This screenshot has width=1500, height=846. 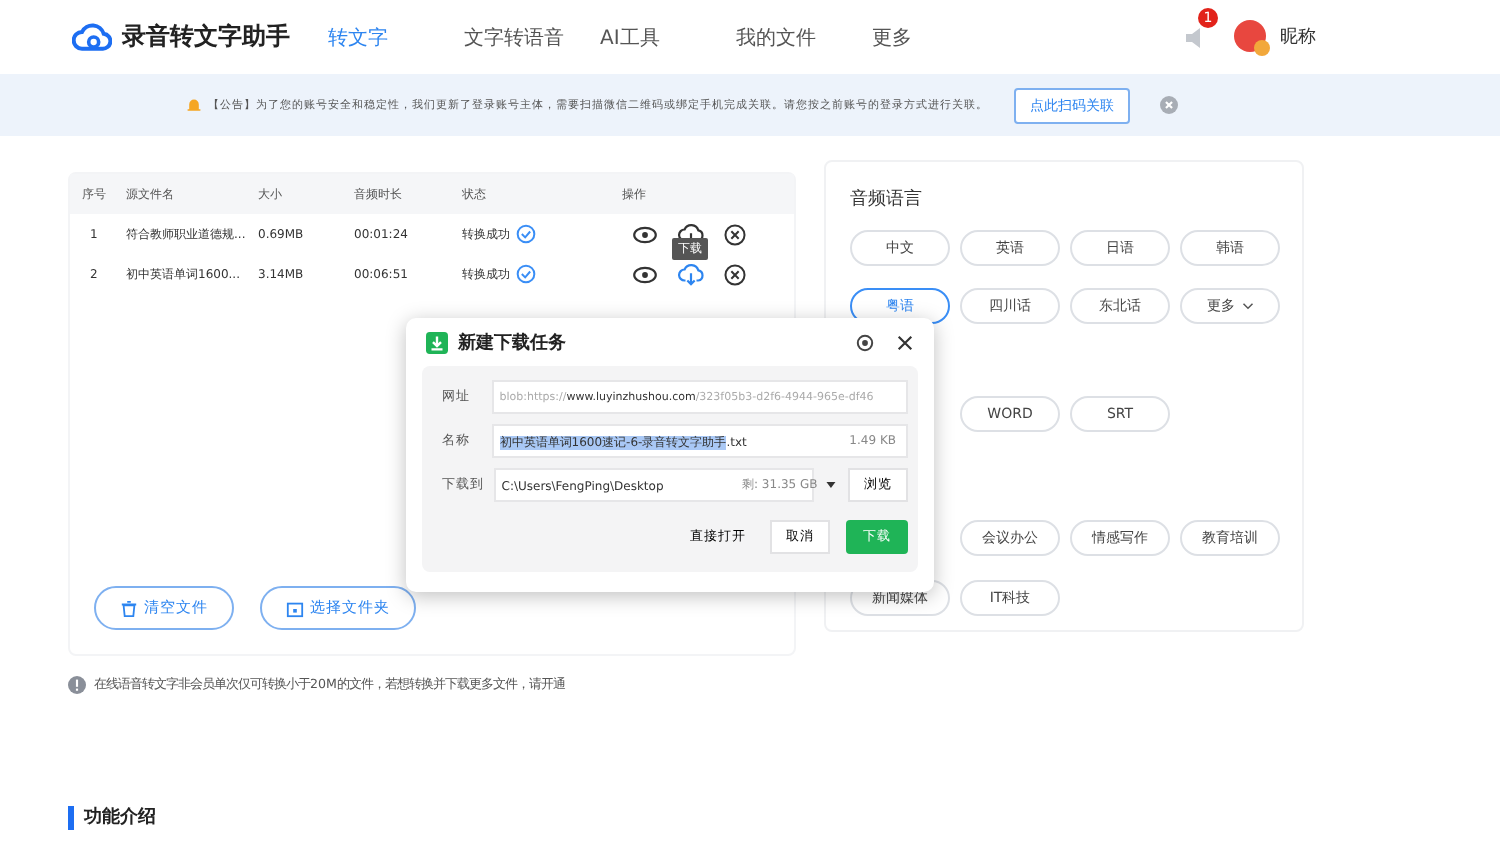 I want to click on dialog-title: 新建下载任务, so click(x=513, y=342).